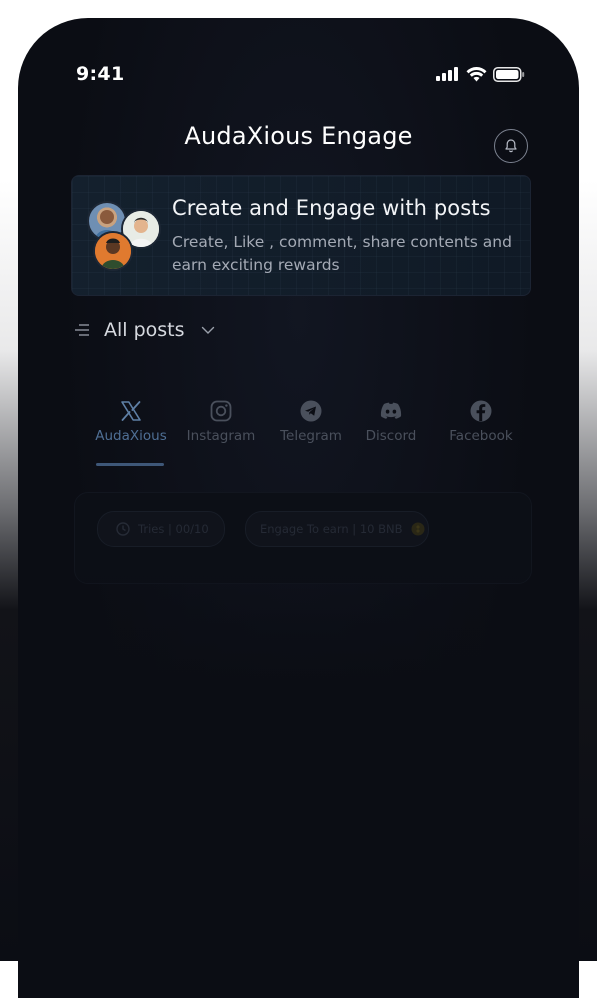  I want to click on backdrop-left, so click(9, 570).